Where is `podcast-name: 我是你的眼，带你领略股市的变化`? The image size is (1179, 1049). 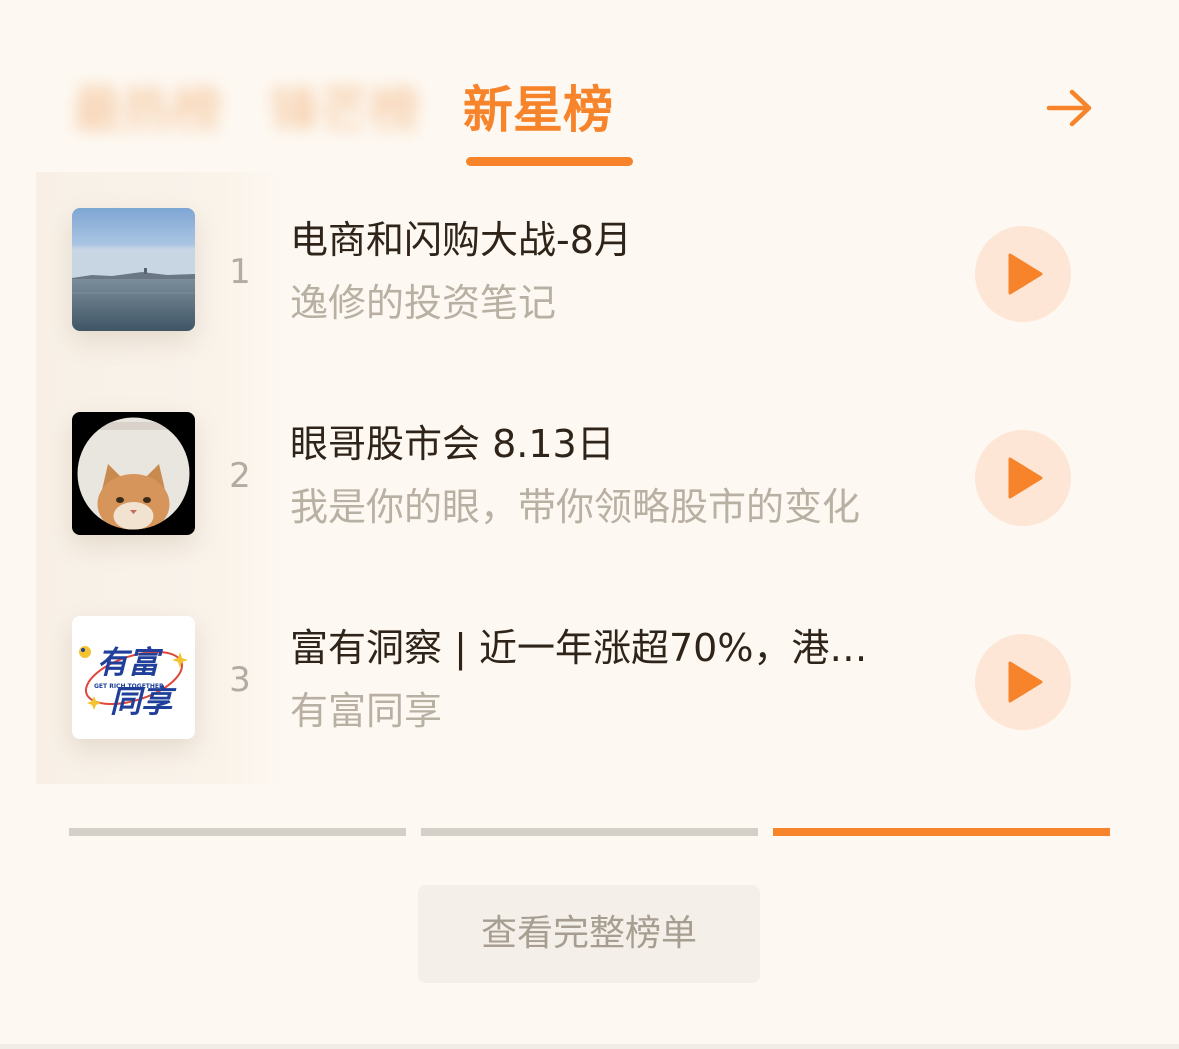
podcast-name: 我是你的眼，带你领略股市的变化 is located at coordinates (575, 507).